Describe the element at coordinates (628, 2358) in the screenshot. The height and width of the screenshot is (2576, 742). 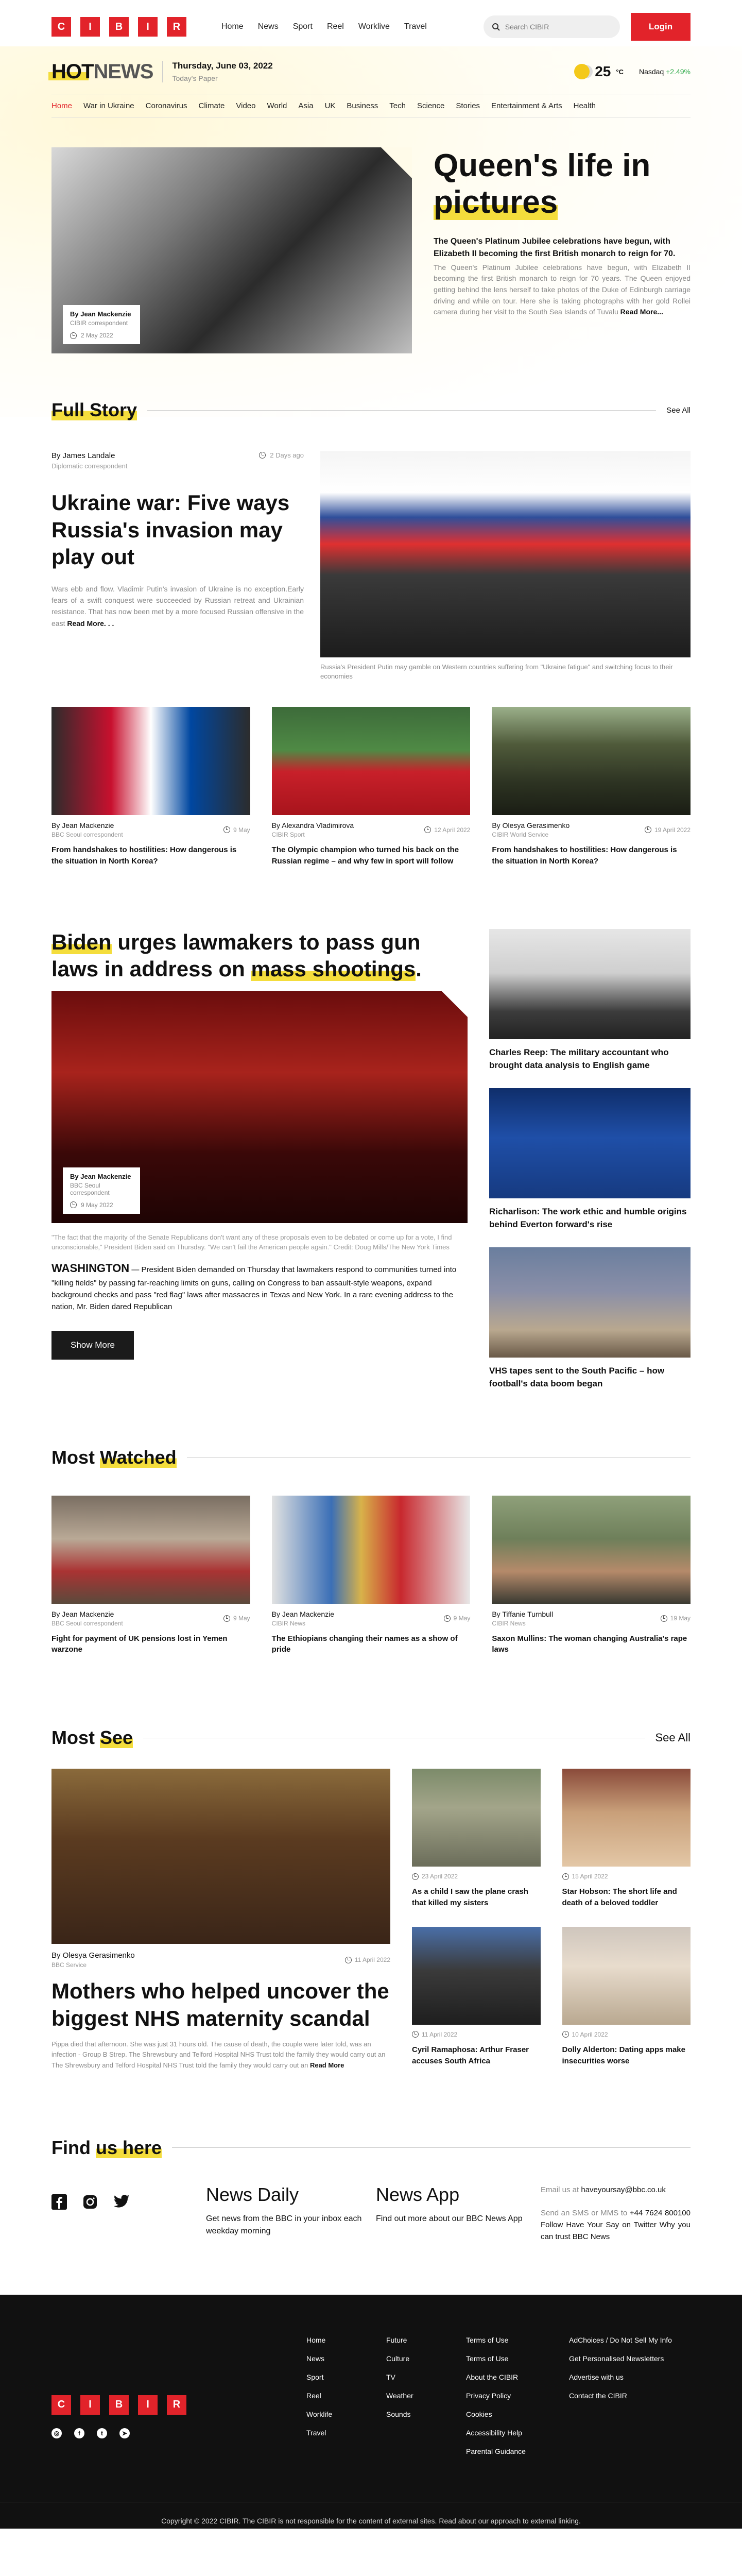
I see `footer-link: Get Personalised Newsletters` at that location.